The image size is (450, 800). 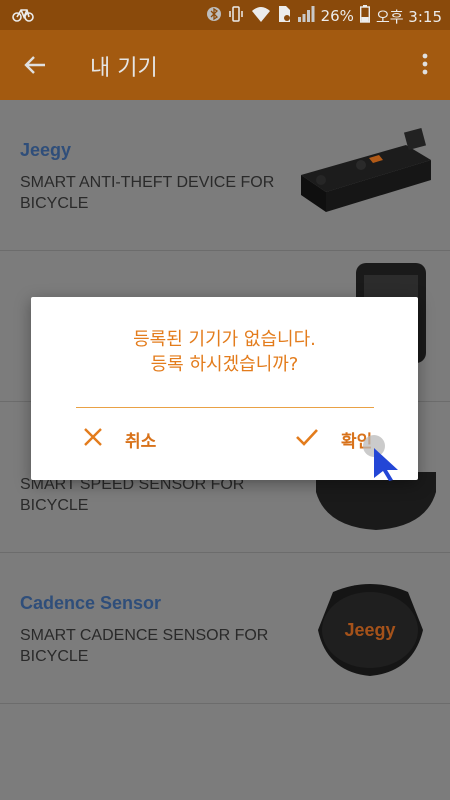 I want to click on check-icon, so click(x=307, y=439).